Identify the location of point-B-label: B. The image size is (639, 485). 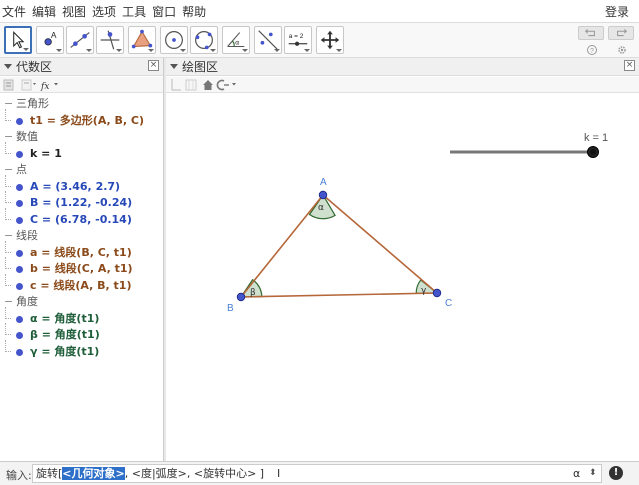
(230, 308).